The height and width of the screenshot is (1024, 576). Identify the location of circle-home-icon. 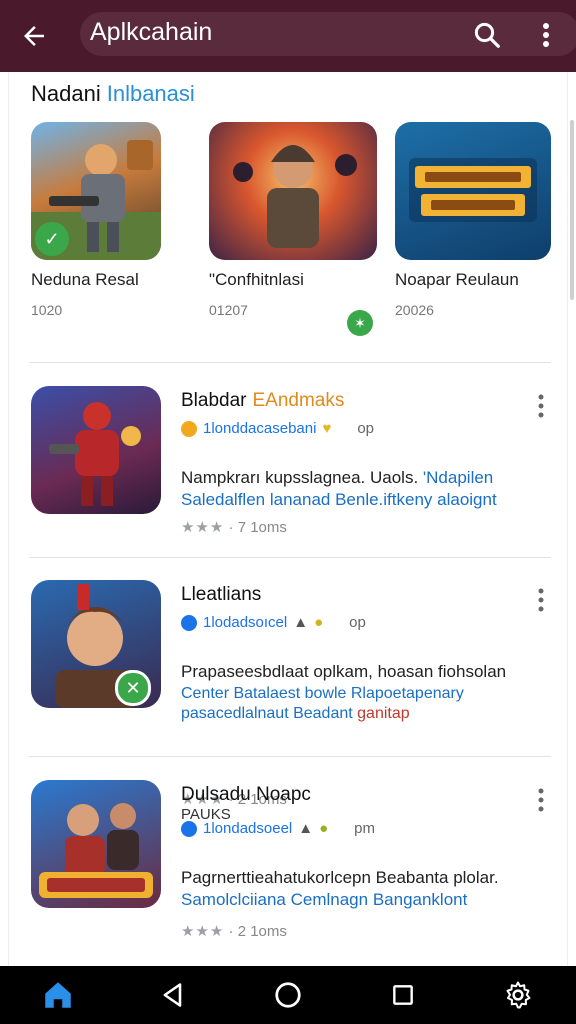
(288, 995).